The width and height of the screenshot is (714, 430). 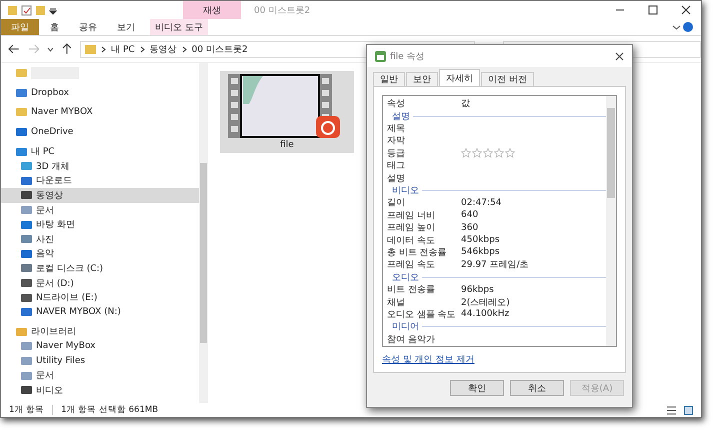 What do you see at coordinates (459, 77) in the screenshot?
I see `dialog-tab: 자세히` at bounding box center [459, 77].